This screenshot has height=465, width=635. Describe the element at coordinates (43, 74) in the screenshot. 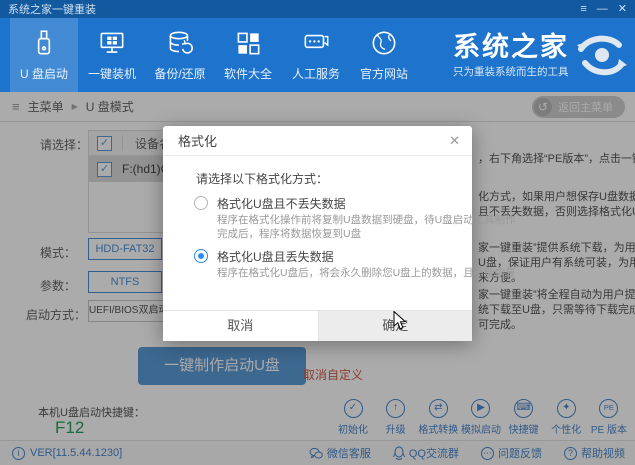

I see `nav-tab-label: U 盘启动` at that location.